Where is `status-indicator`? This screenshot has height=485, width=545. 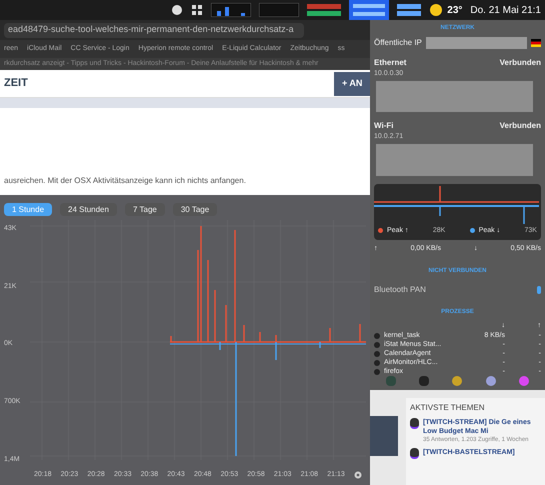 status-indicator is located at coordinates (539, 290).